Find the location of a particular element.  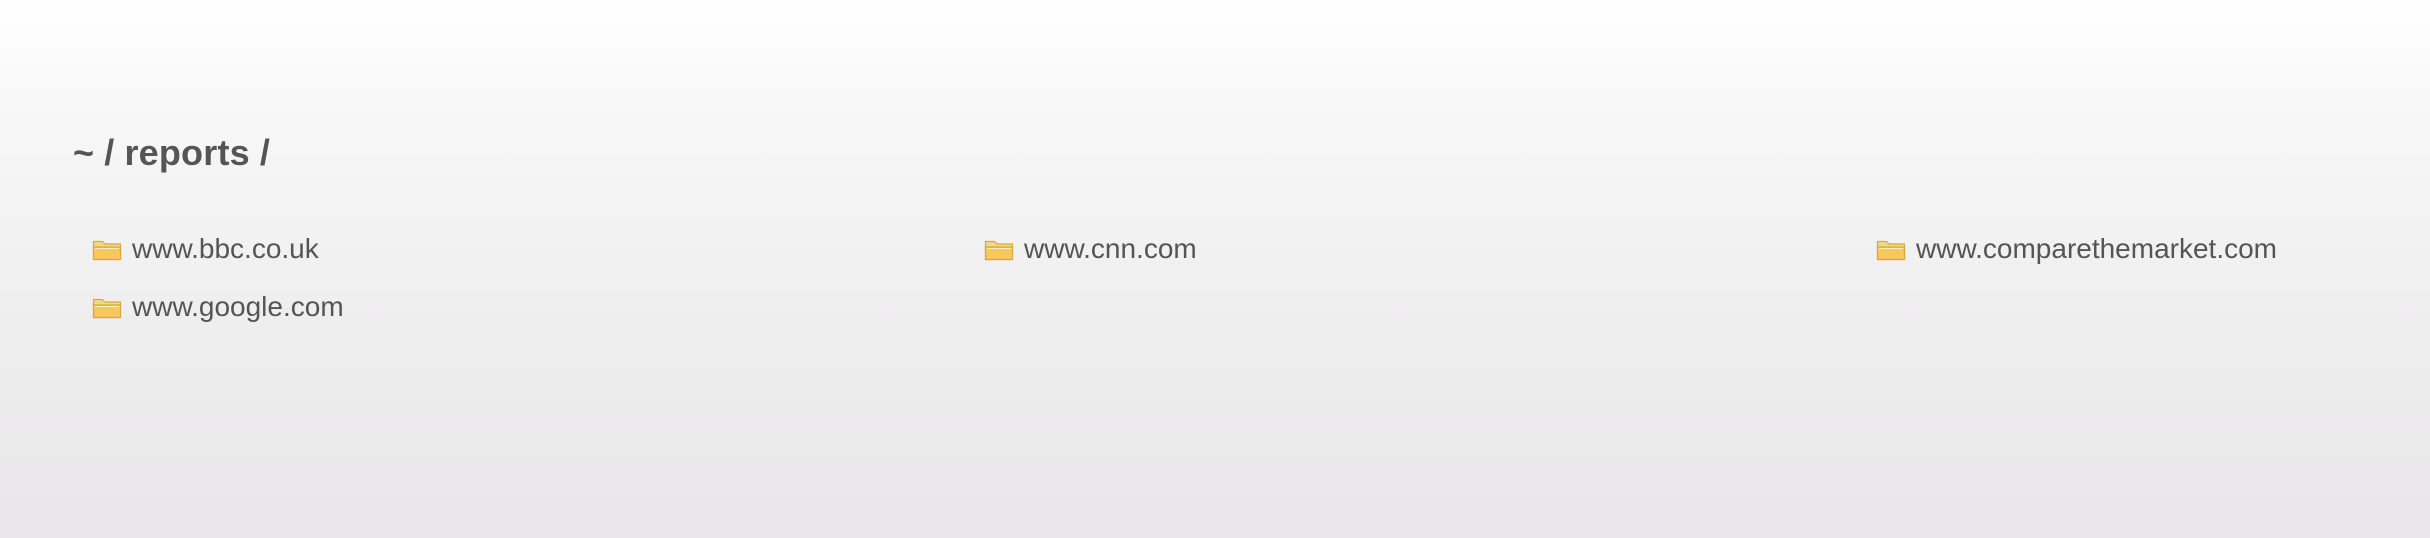

folder-item-label: www.comparethemarket.com is located at coordinates (2097, 248).